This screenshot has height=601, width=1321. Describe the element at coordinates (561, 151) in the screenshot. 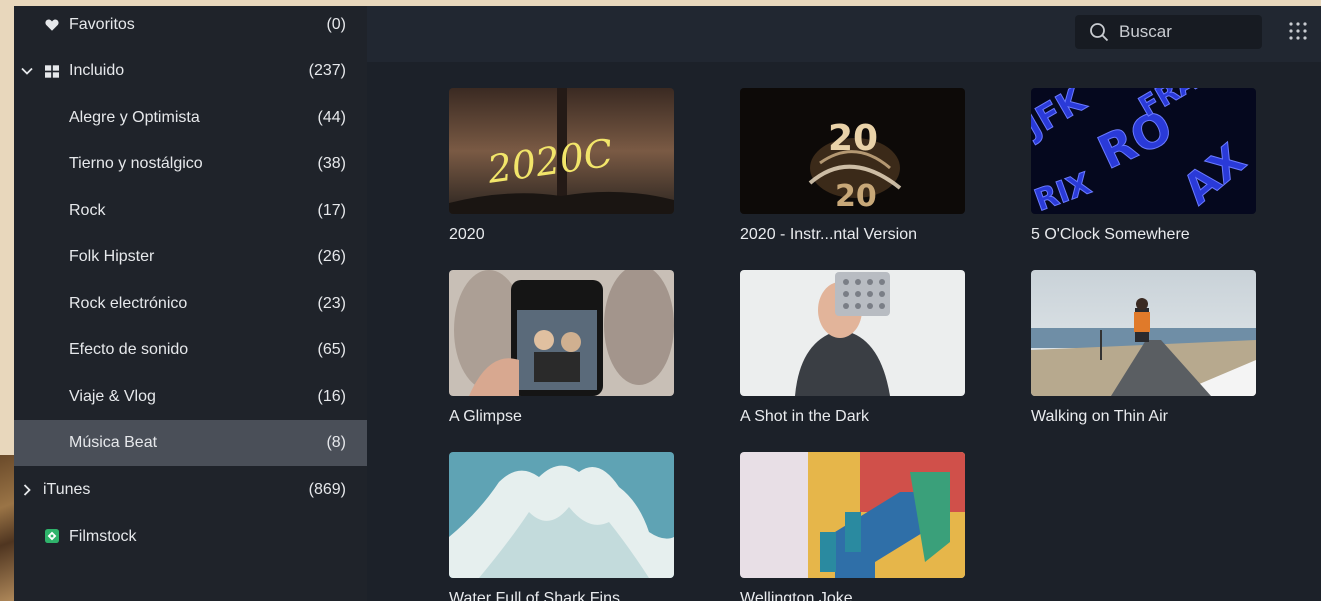

I see `track-thumbnail: 2020C` at that location.